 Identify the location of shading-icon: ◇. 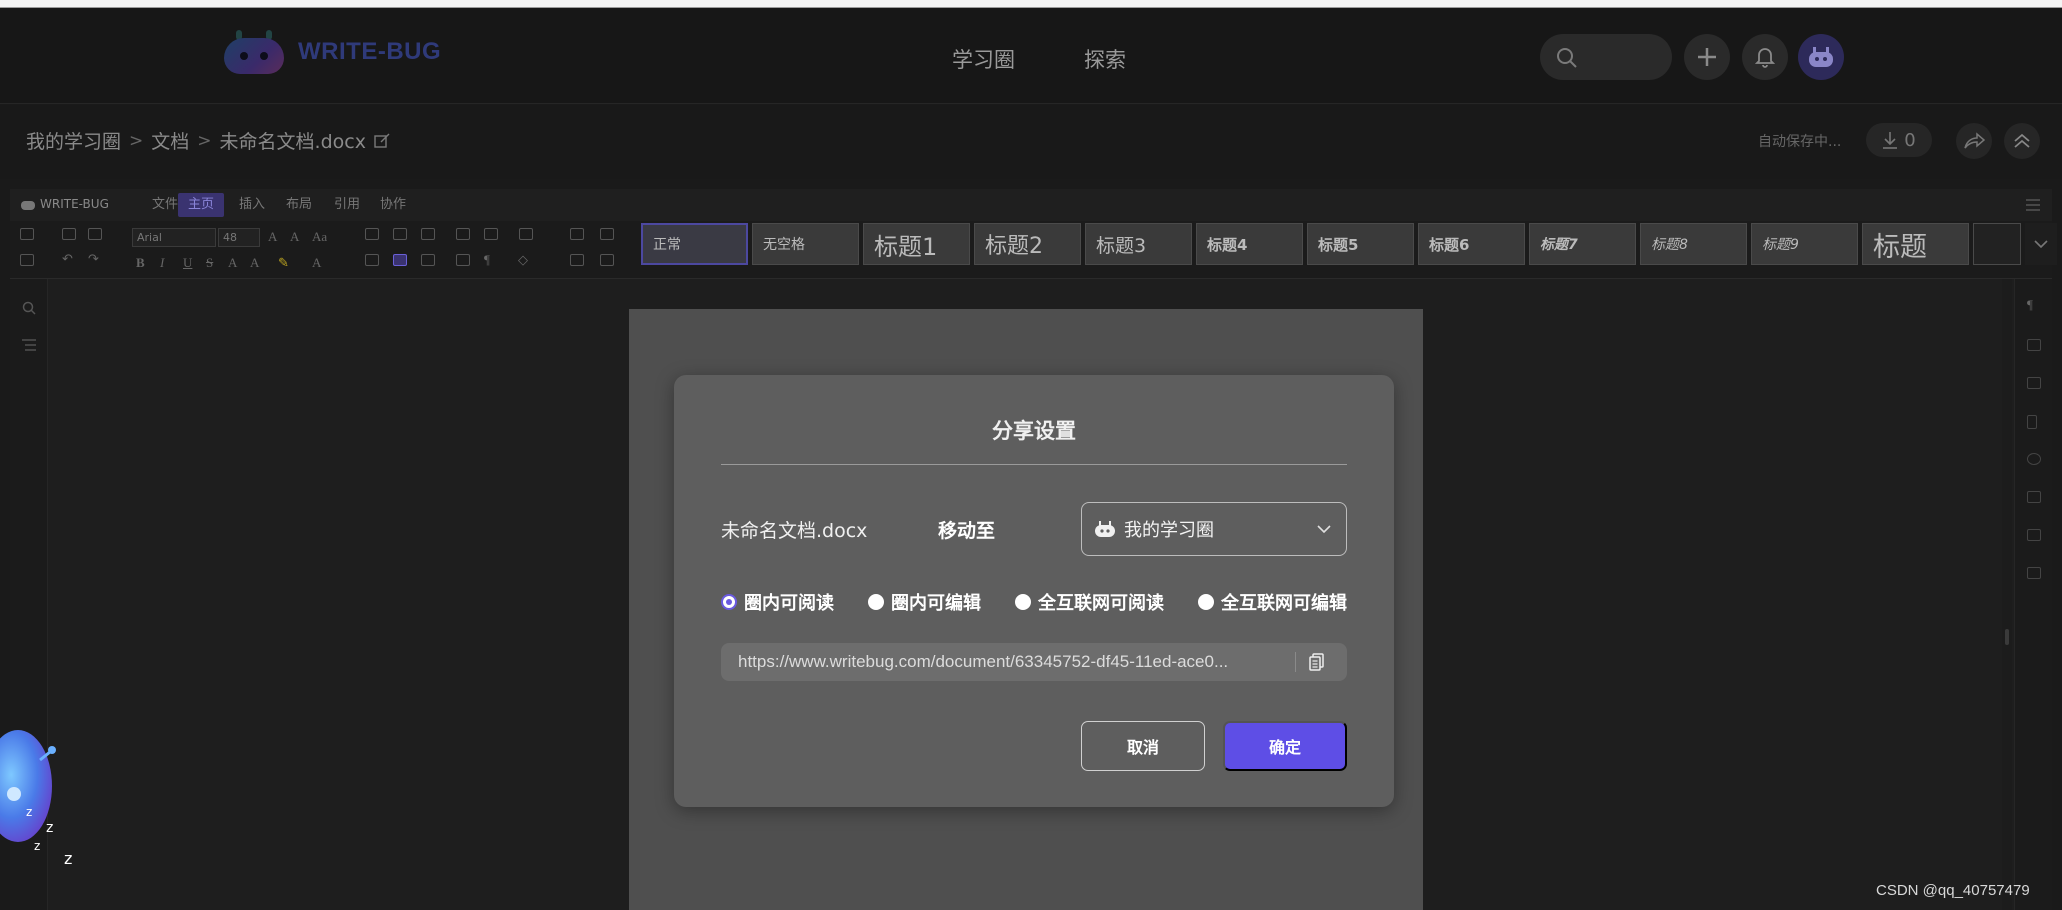
(523, 260).